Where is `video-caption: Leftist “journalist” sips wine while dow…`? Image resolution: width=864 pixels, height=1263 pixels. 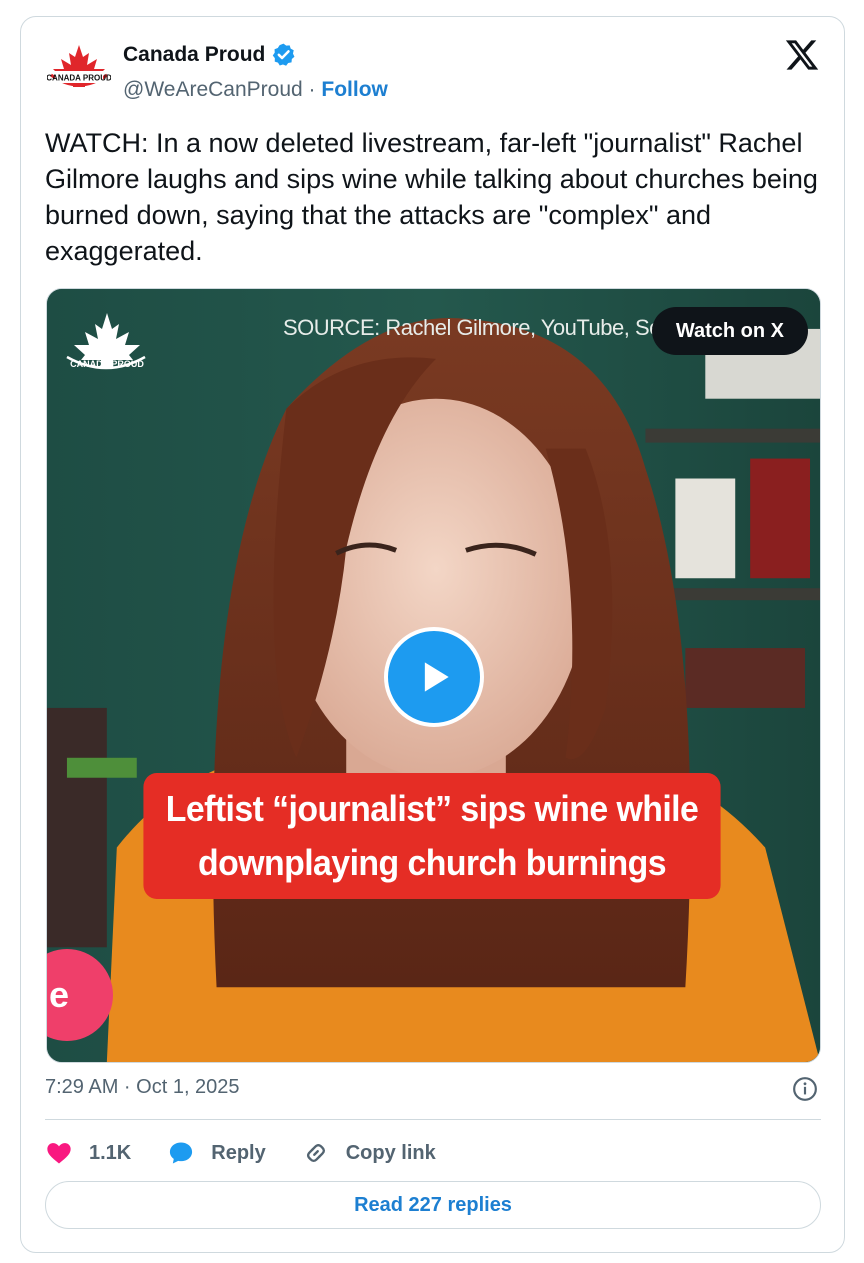 video-caption: Leftist “journalist” sips wine while dow… is located at coordinates (432, 836).